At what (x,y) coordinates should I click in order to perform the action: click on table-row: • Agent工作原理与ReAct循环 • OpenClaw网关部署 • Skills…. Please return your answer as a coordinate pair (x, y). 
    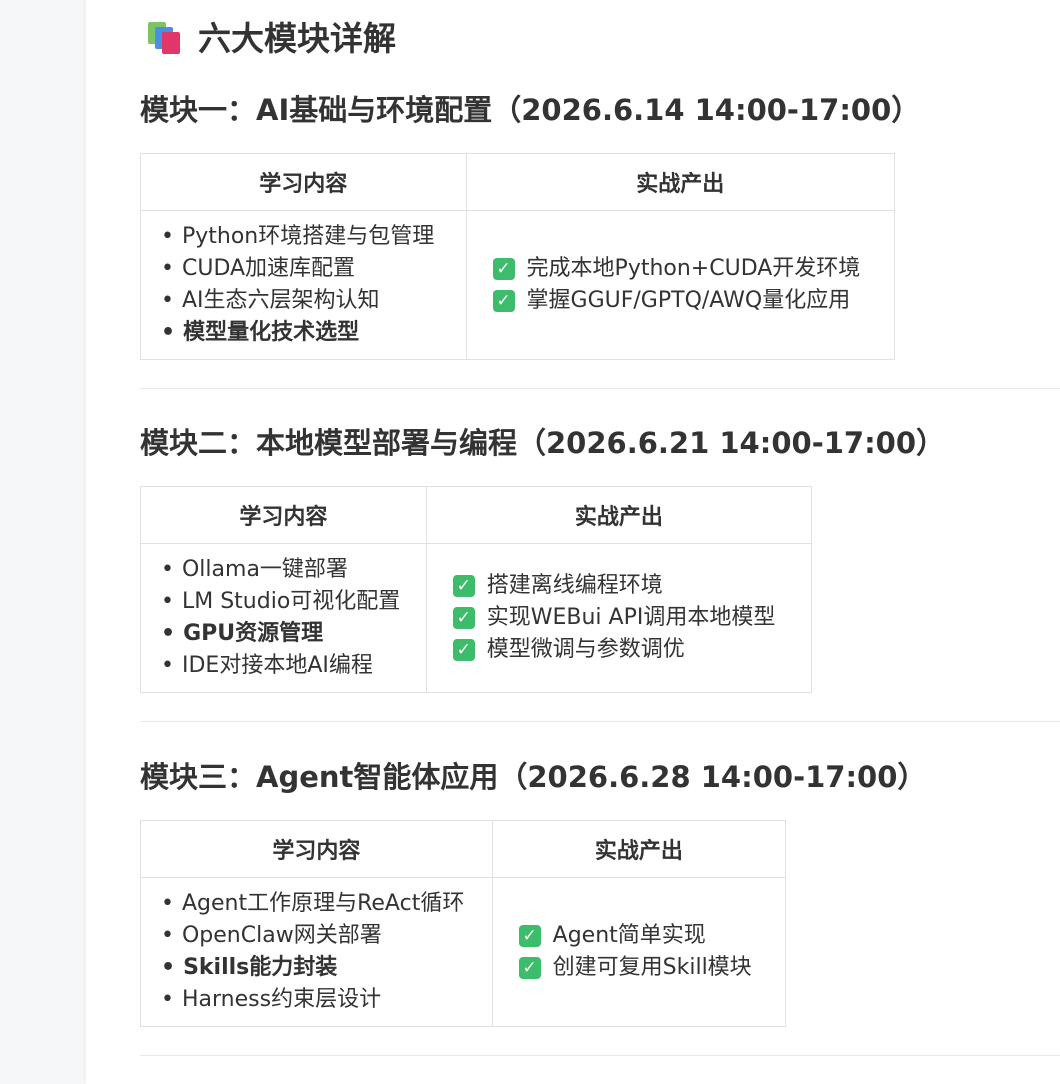
    Looking at the image, I should click on (463, 952).